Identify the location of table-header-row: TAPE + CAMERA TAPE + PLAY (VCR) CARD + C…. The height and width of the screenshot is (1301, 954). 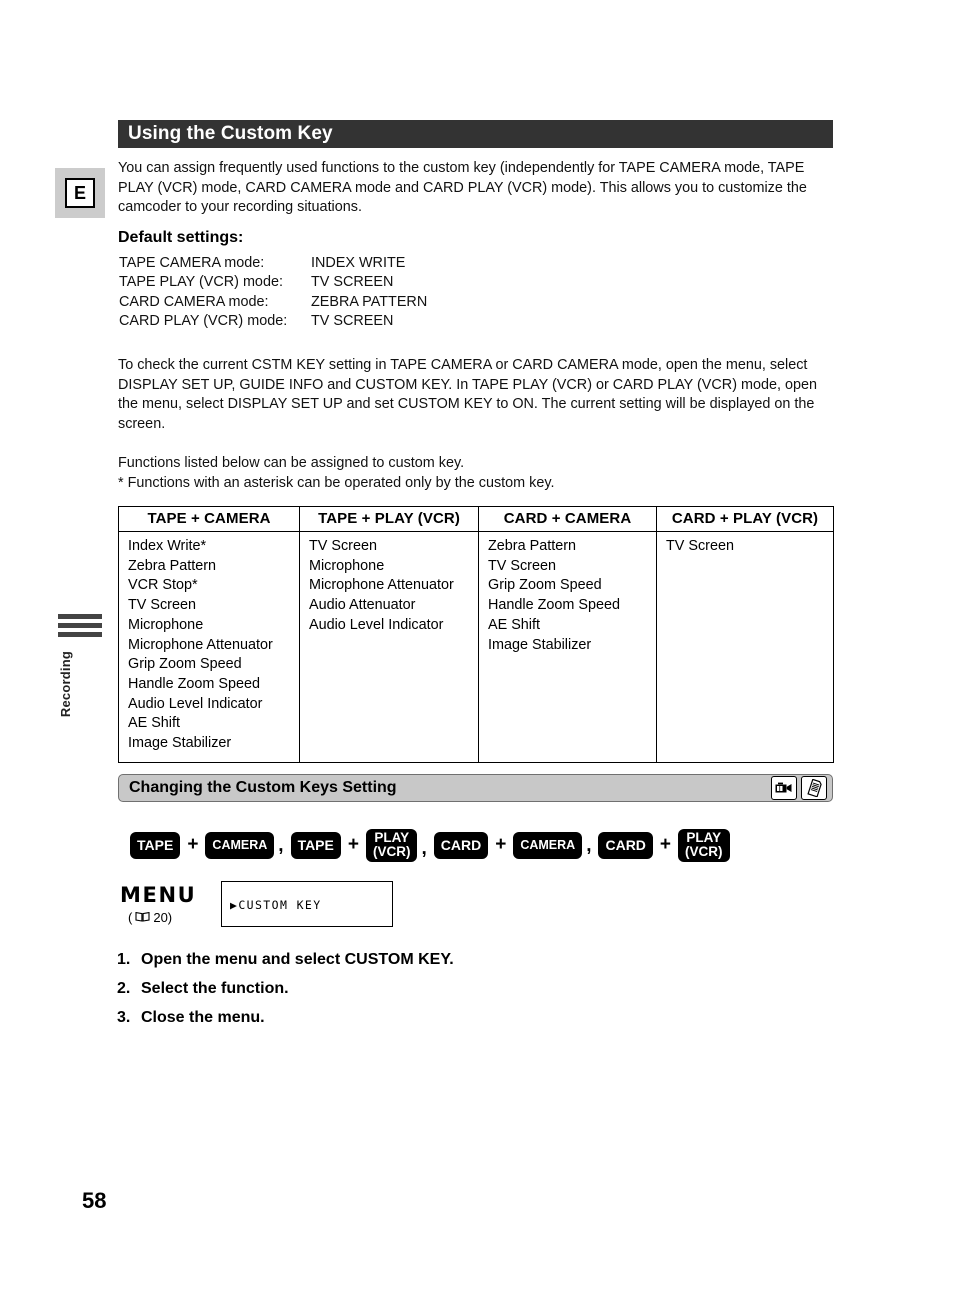
(476, 519).